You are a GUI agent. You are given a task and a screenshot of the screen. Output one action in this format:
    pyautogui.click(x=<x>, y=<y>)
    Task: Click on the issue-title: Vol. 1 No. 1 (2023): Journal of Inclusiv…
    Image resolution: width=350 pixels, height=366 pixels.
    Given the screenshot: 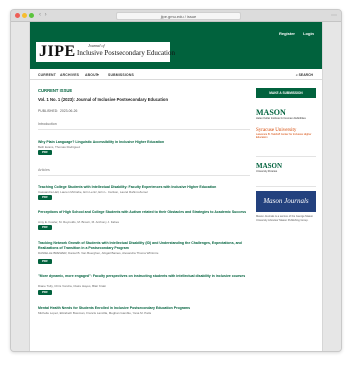 What is the action you would take?
    pyautogui.click(x=103, y=99)
    